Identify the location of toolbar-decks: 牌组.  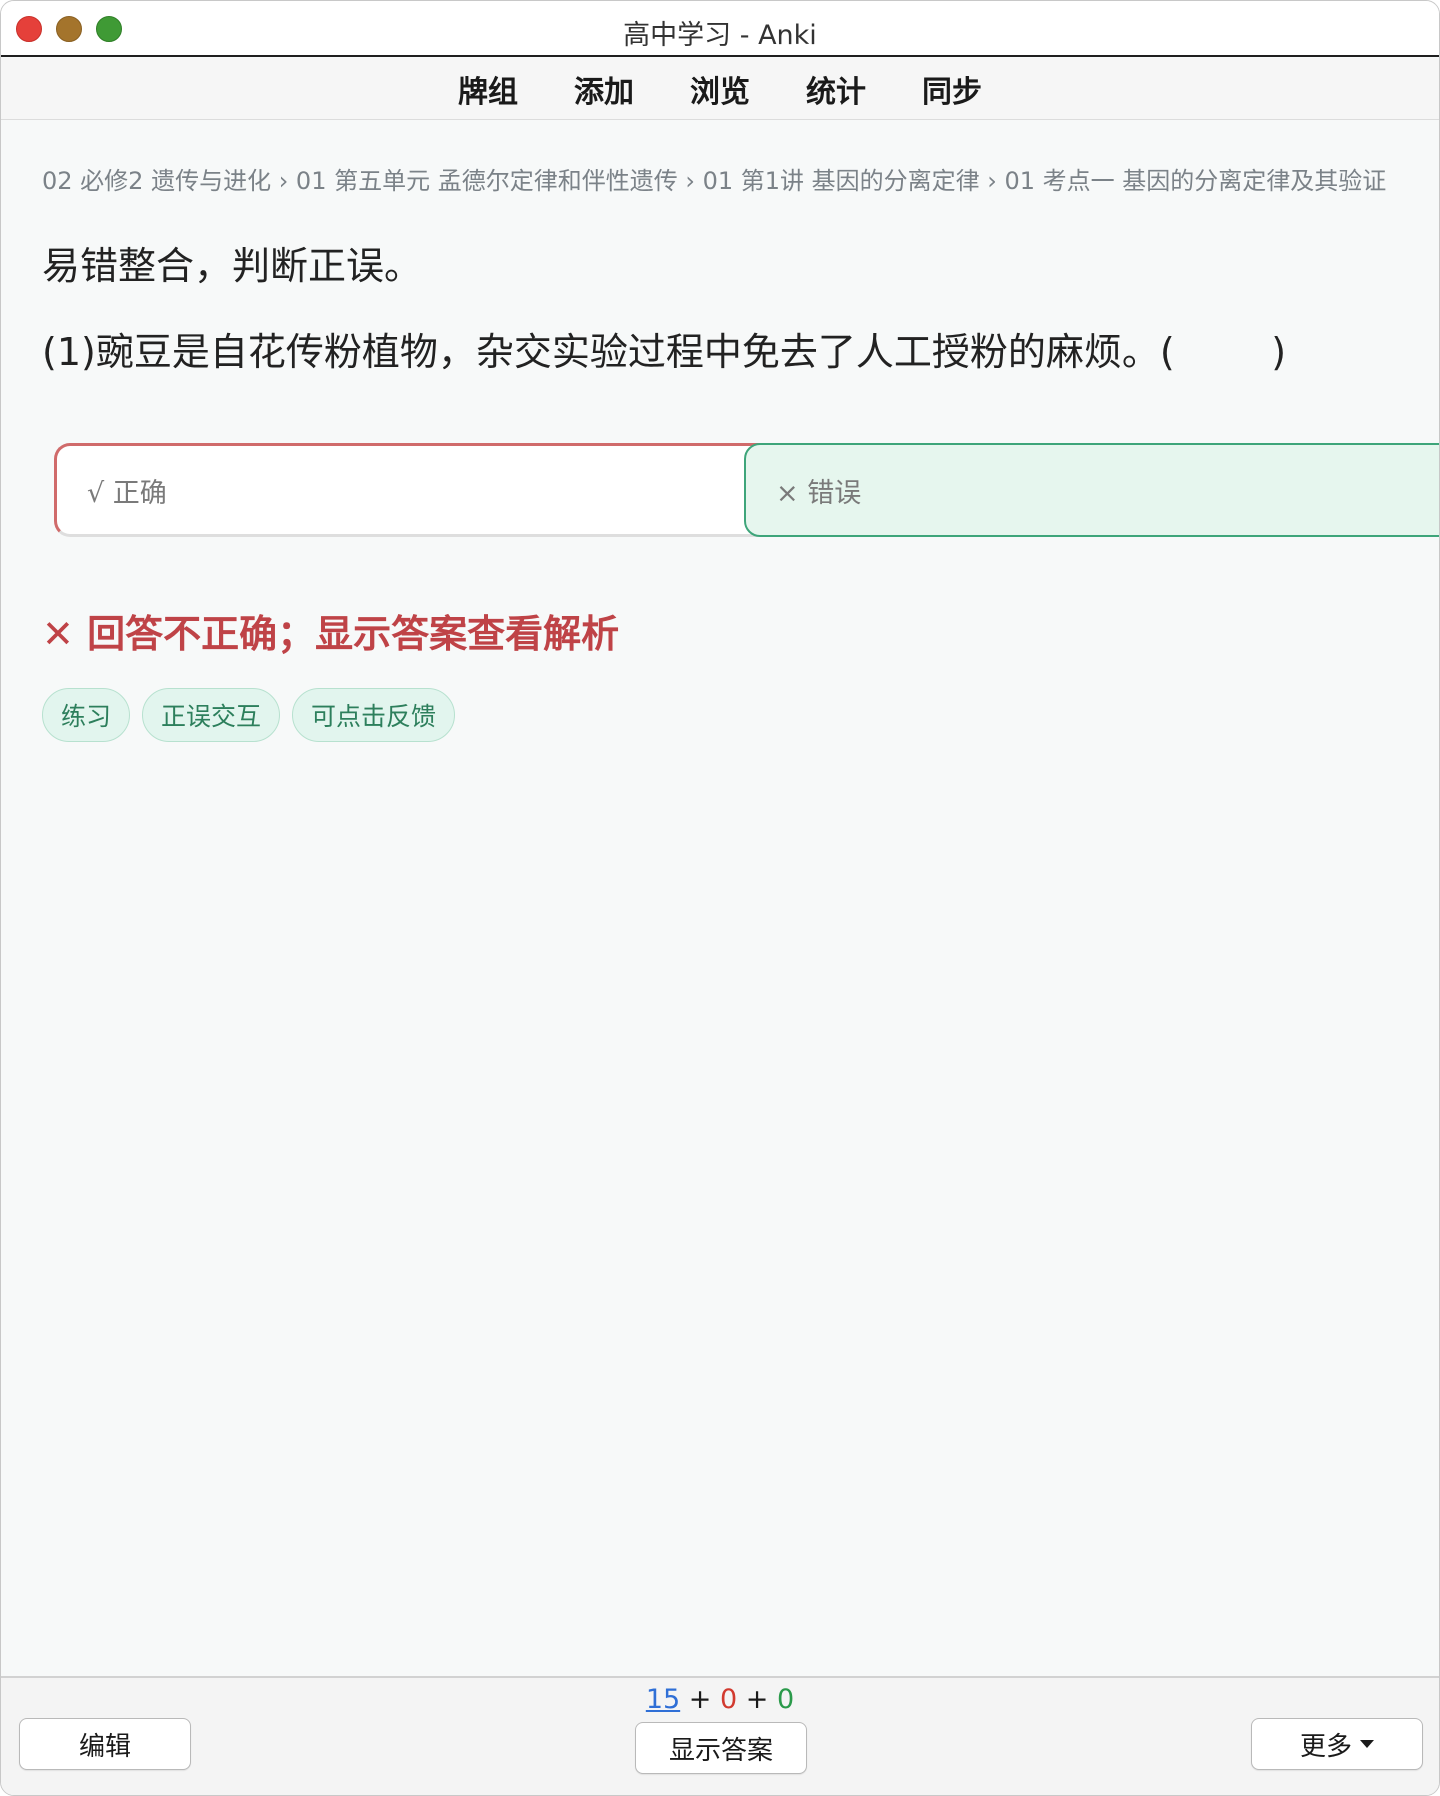
(488, 89).